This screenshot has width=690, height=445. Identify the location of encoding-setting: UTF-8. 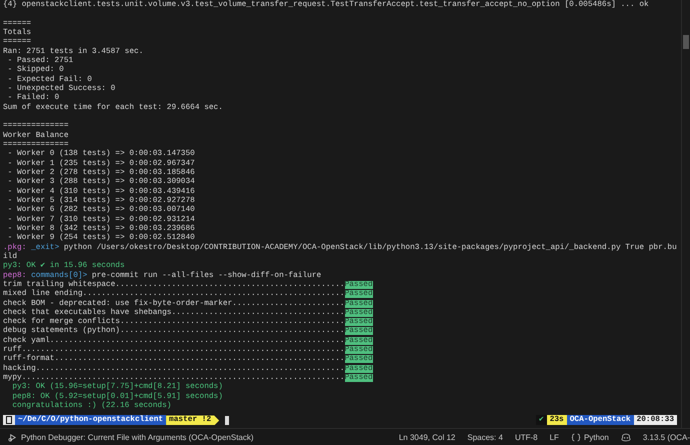
(526, 437).